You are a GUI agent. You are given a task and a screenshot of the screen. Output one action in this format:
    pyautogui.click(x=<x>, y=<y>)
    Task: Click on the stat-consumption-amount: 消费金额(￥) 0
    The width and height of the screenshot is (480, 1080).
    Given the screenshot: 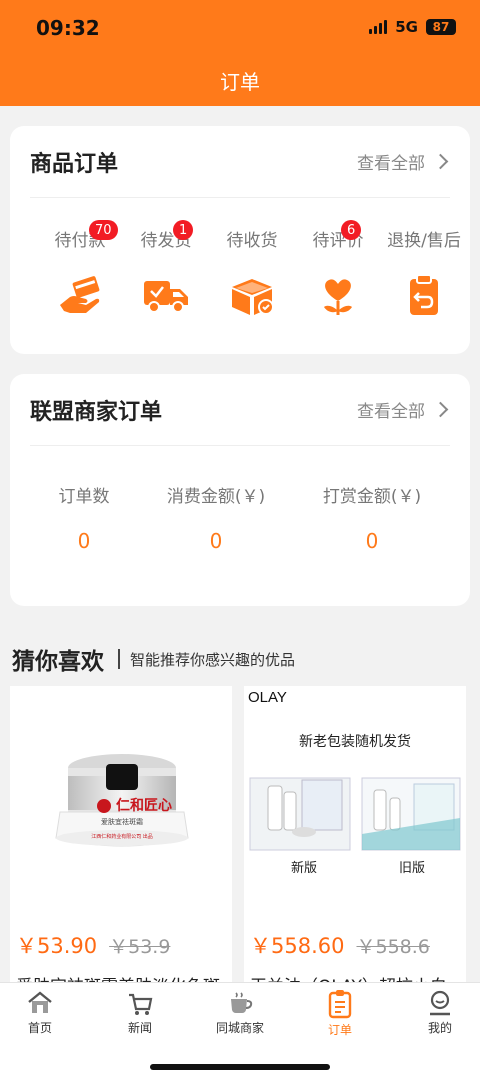 What is the action you would take?
    pyautogui.click(x=216, y=517)
    